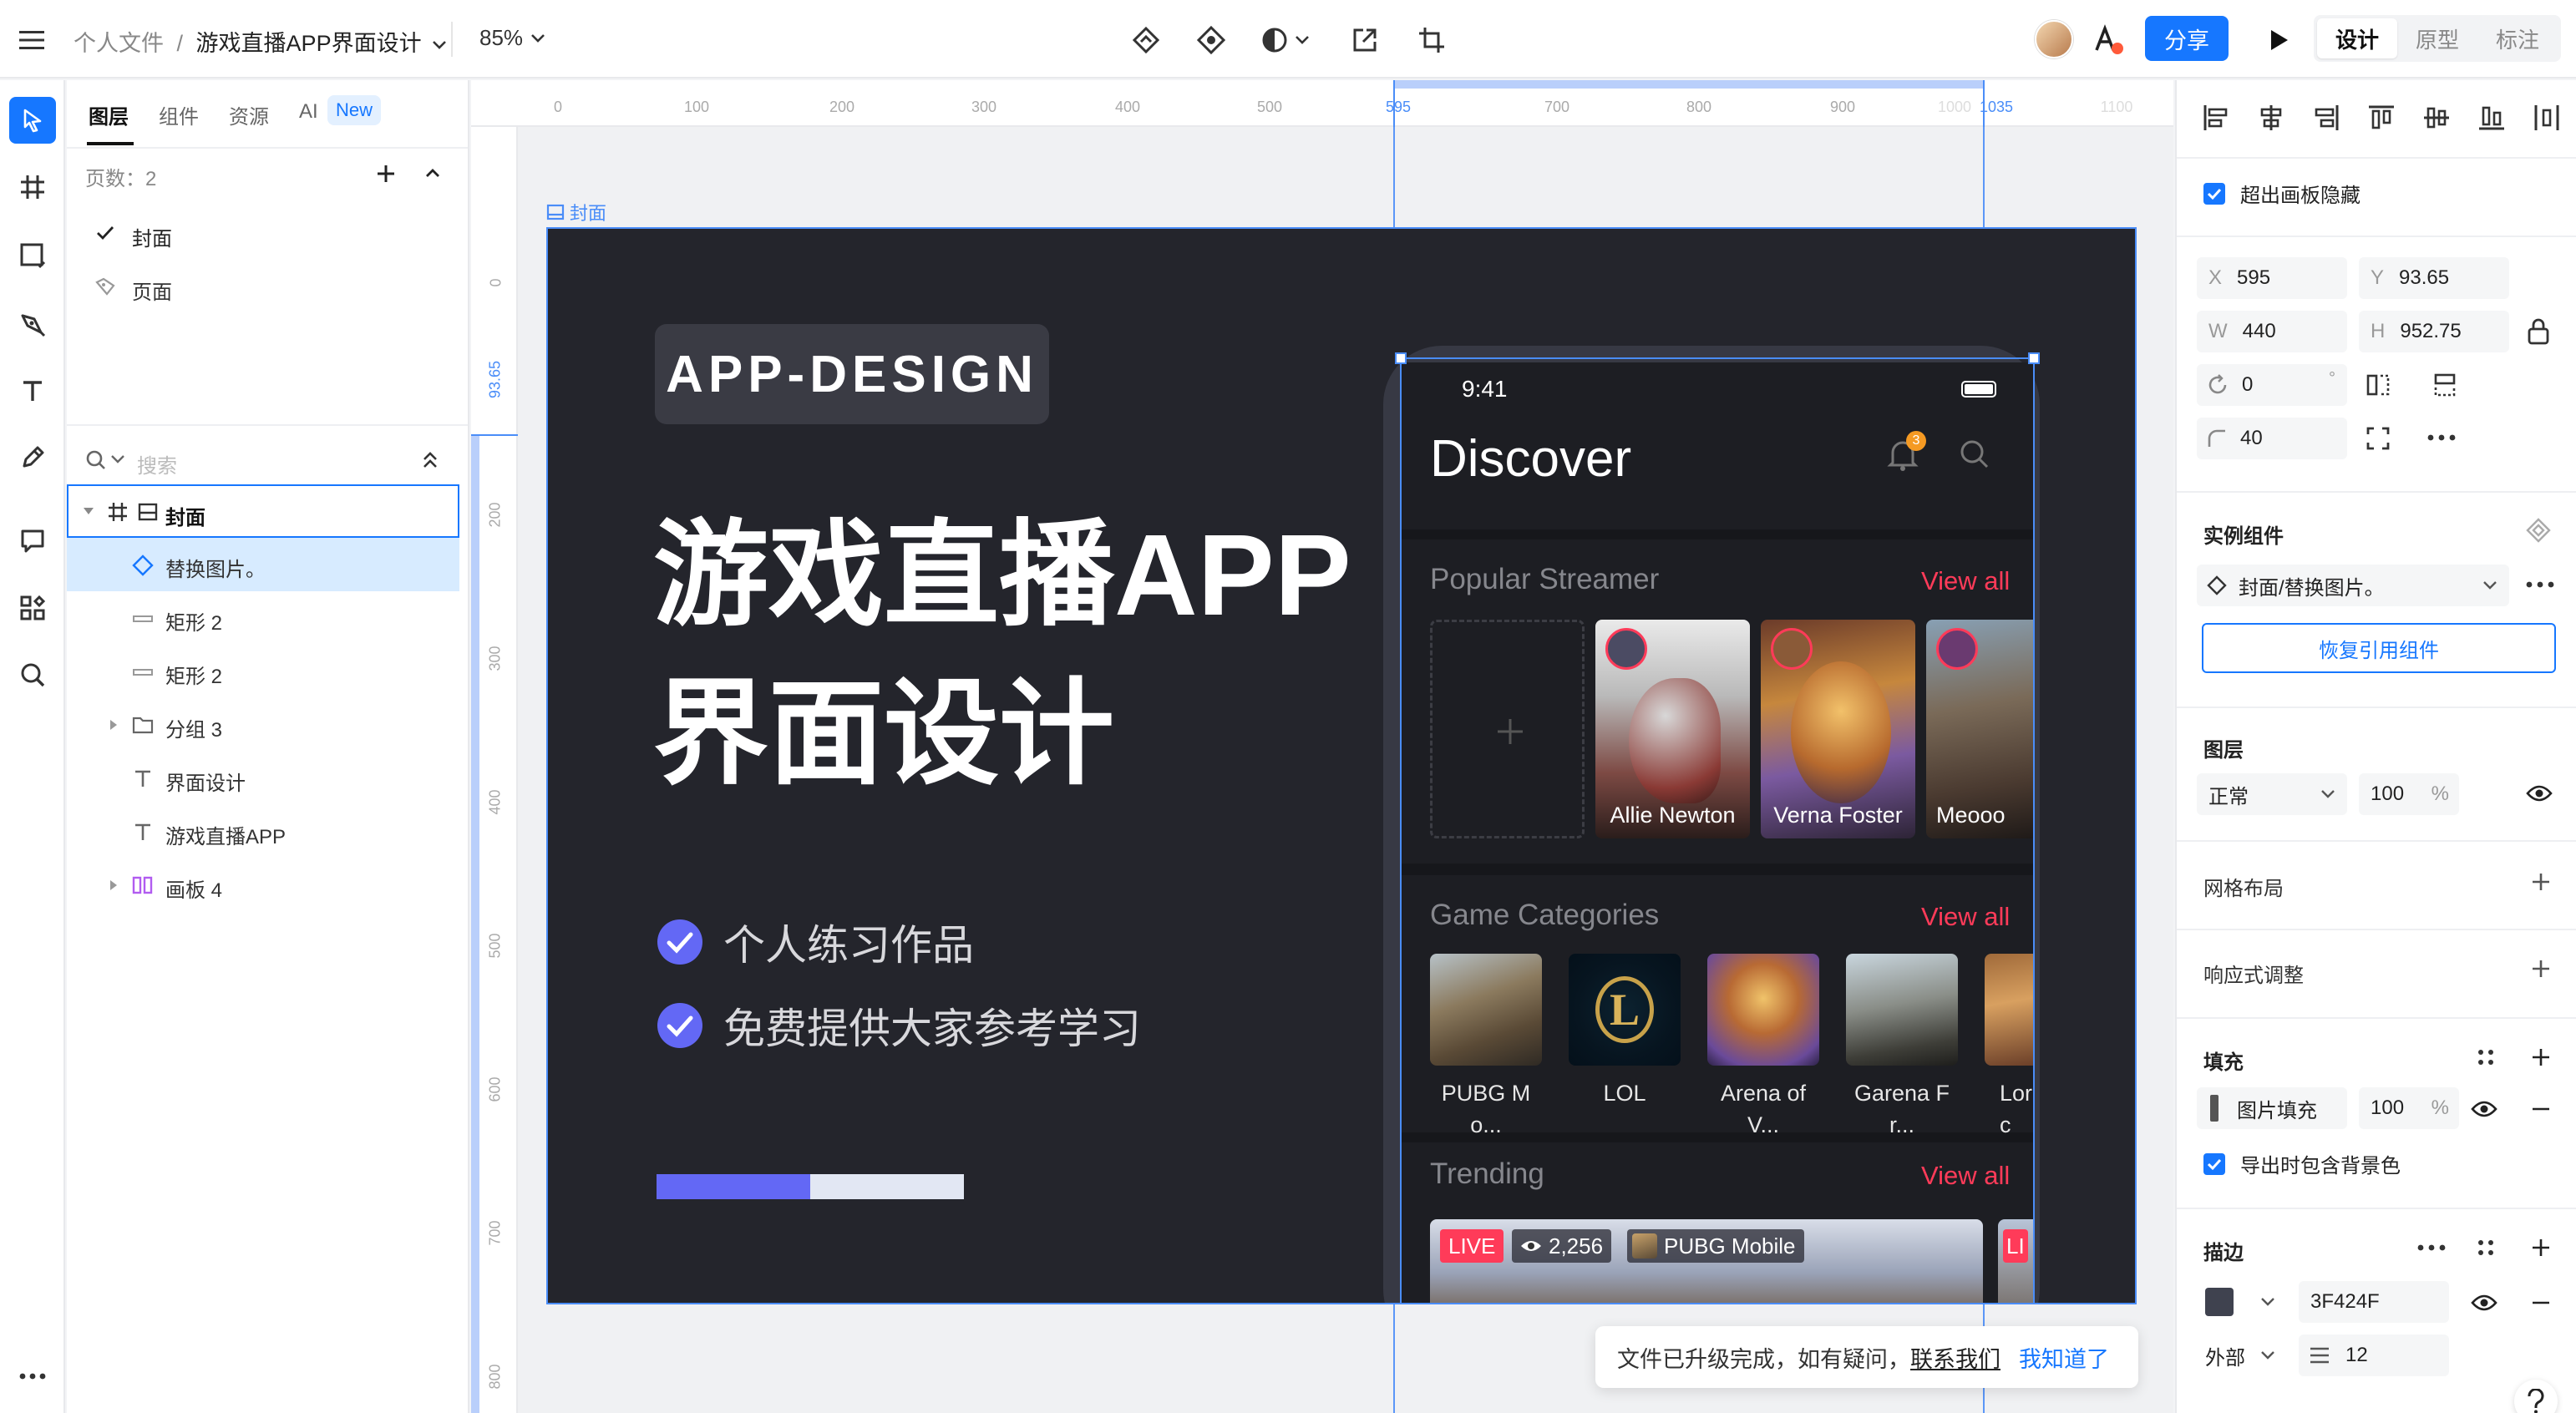 This screenshot has height=1413, width=2576. What do you see at coordinates (2536, 1396) in the screenshot?
I see `help-button` at bounding box center [2536, 1396].